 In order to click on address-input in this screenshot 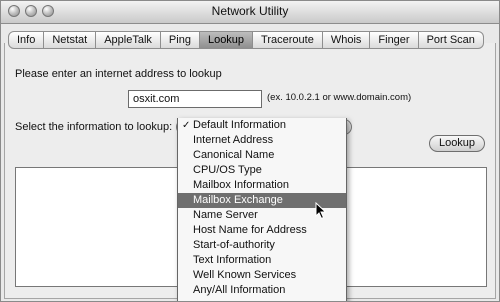, I will do `click(195, 99)`.